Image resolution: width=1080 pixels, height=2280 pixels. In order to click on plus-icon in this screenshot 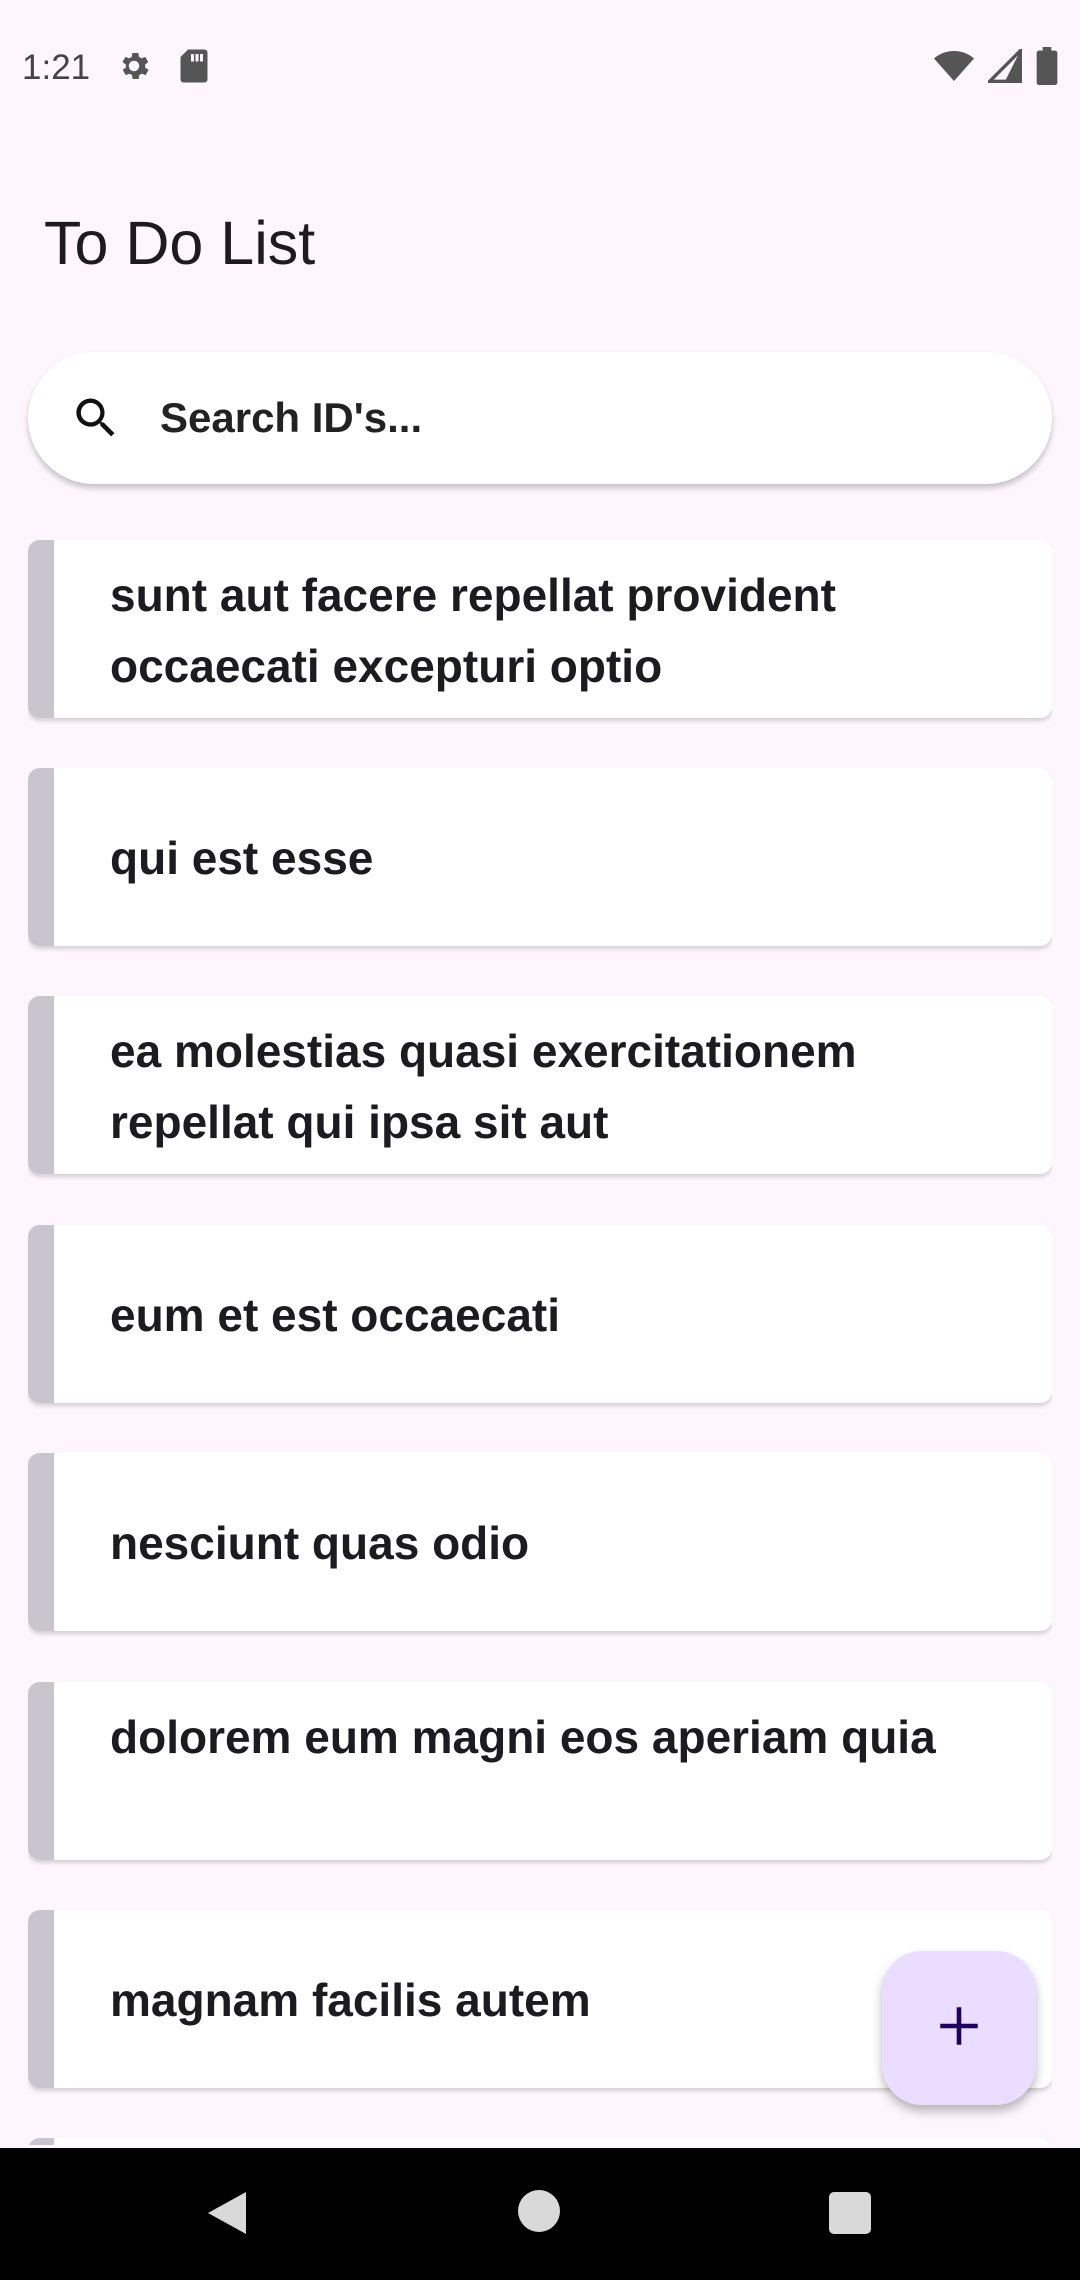, I will do `click(959, 2028)`.